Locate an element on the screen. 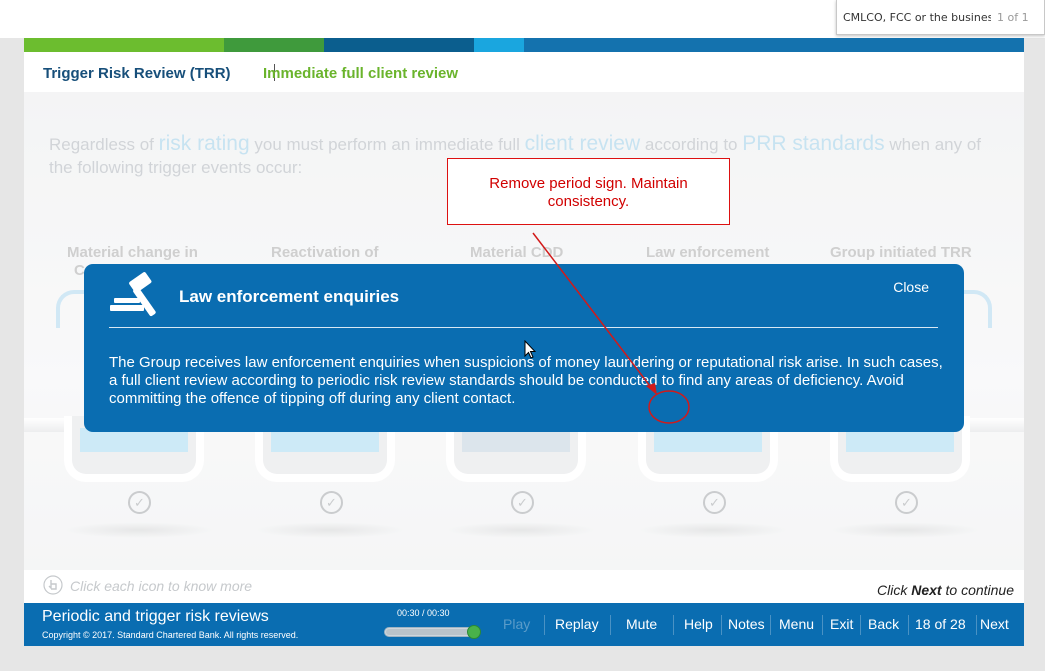  find-bar: CMLCO, FCC or the business 1 of 1 is located at coordinates (940, 17).